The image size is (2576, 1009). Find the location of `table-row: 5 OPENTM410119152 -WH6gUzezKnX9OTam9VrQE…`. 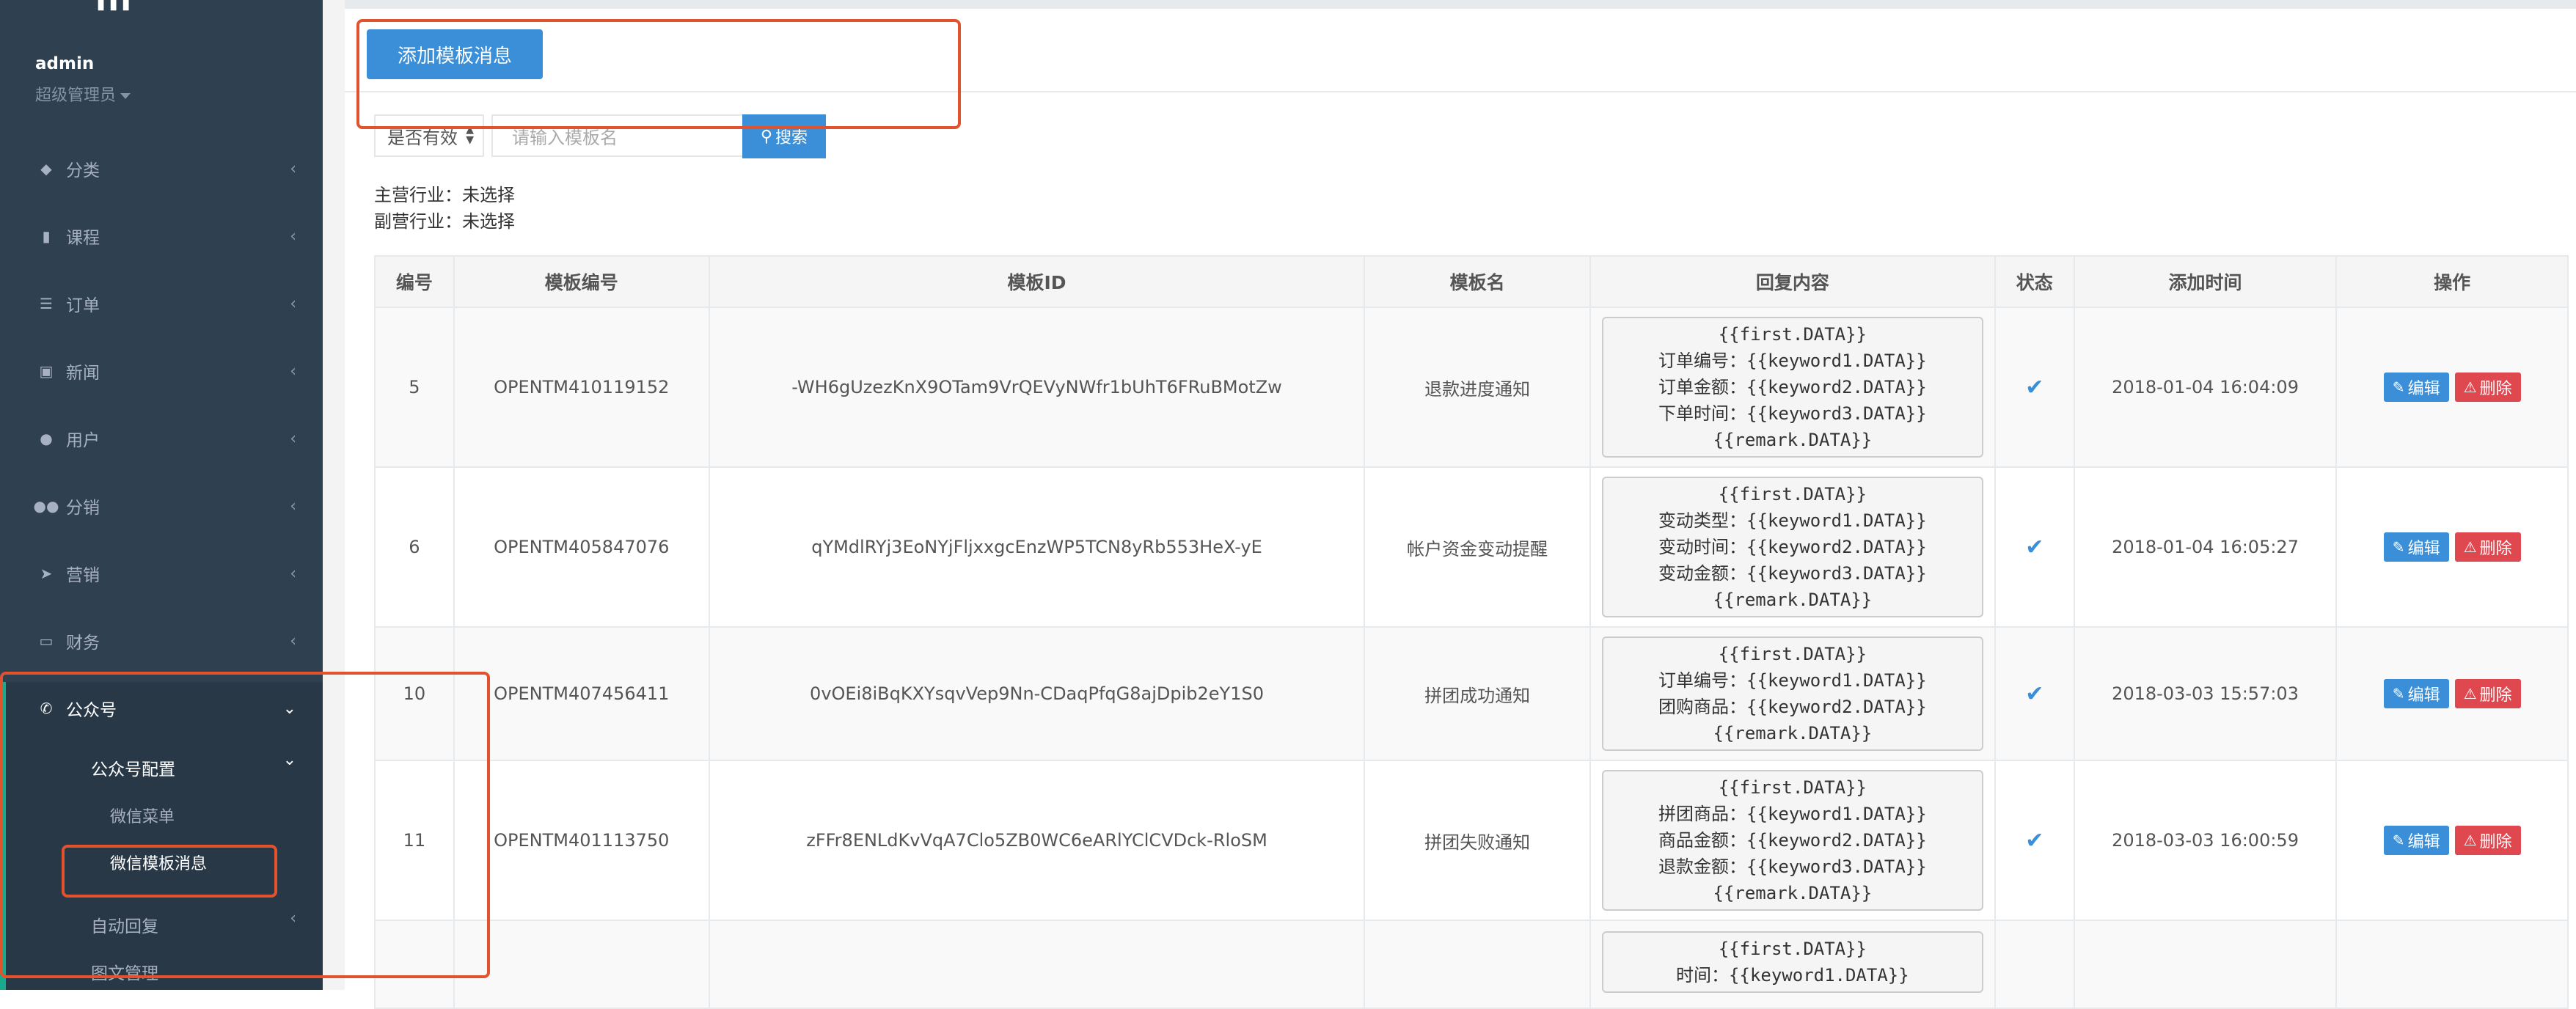

table-row: 5 OPENTM410119152 -WH6gUzezKnX9OTam9VrQE… is located at coordinates (1472, 388).